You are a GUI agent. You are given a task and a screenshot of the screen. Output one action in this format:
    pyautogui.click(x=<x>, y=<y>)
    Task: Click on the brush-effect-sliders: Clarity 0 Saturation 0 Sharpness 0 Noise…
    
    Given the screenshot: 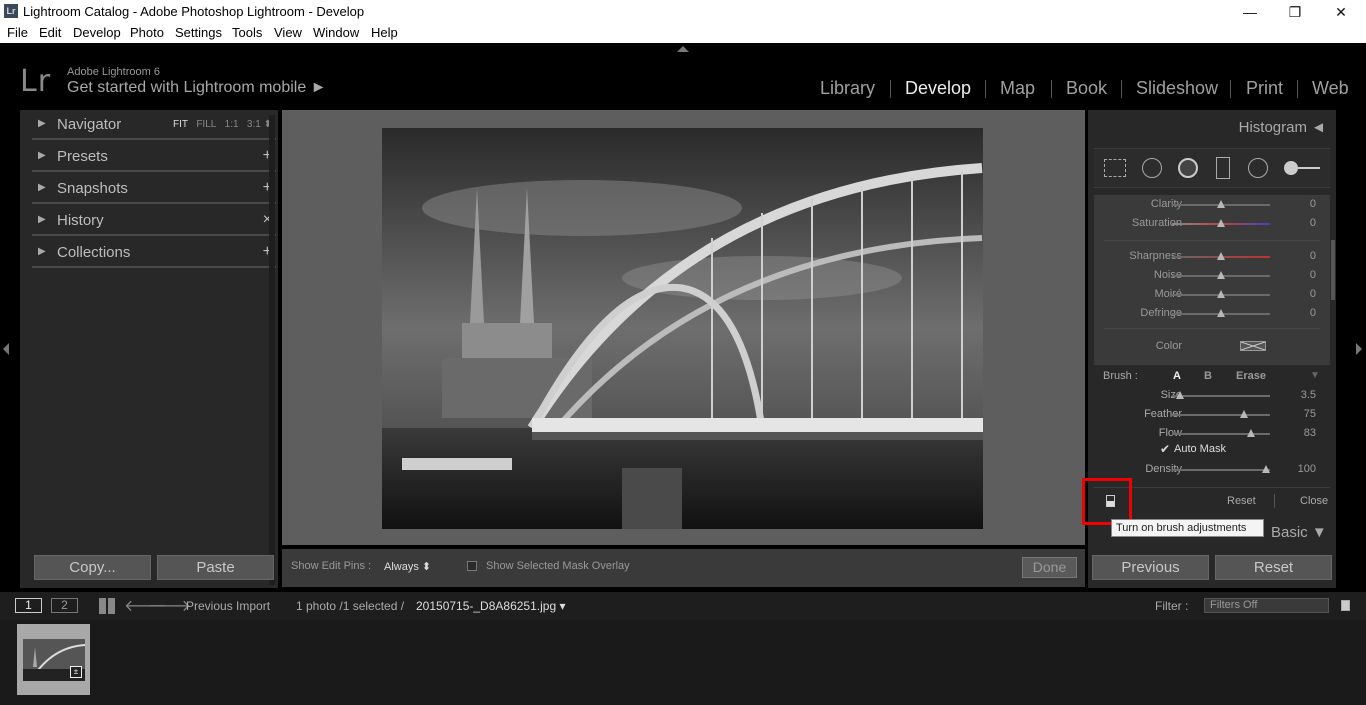 What is the action you would take?
    pyautogui.click(x=1212, y=280)
    